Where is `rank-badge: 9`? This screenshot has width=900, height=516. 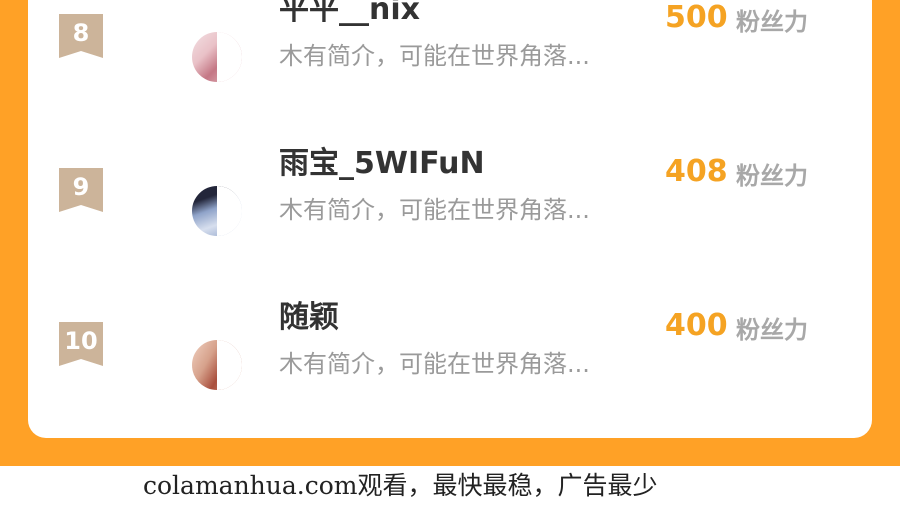
rank-badge: 9 is located at coordinates (81, 190).